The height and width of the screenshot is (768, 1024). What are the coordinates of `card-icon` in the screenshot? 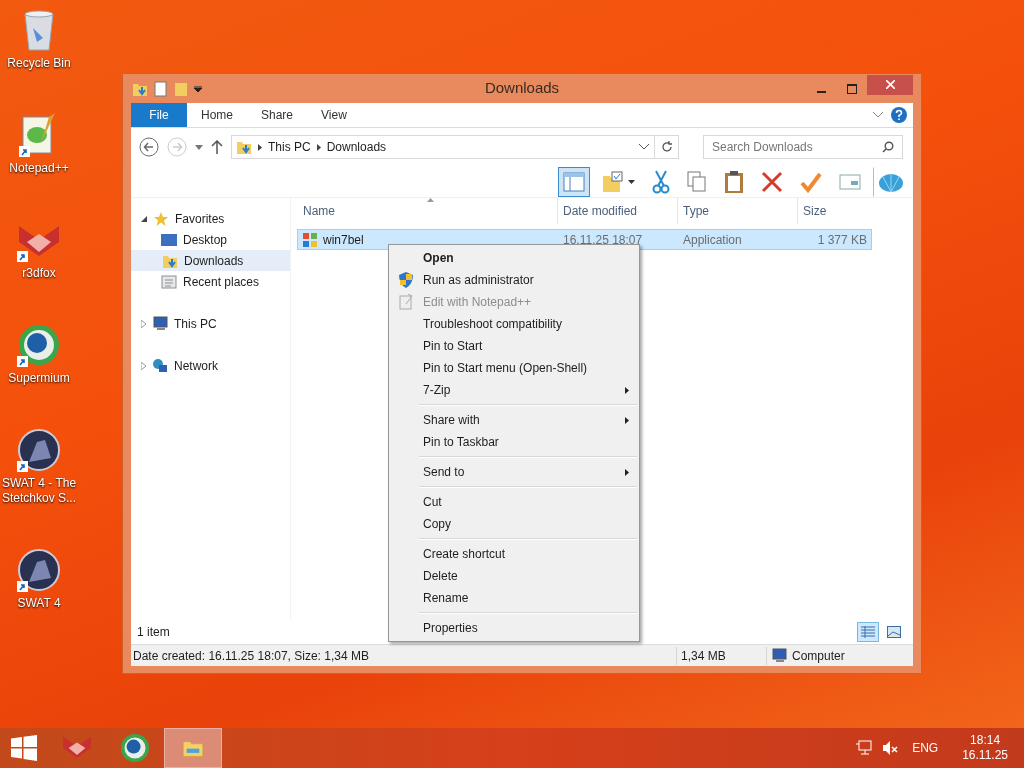 It's located at (850, 181).